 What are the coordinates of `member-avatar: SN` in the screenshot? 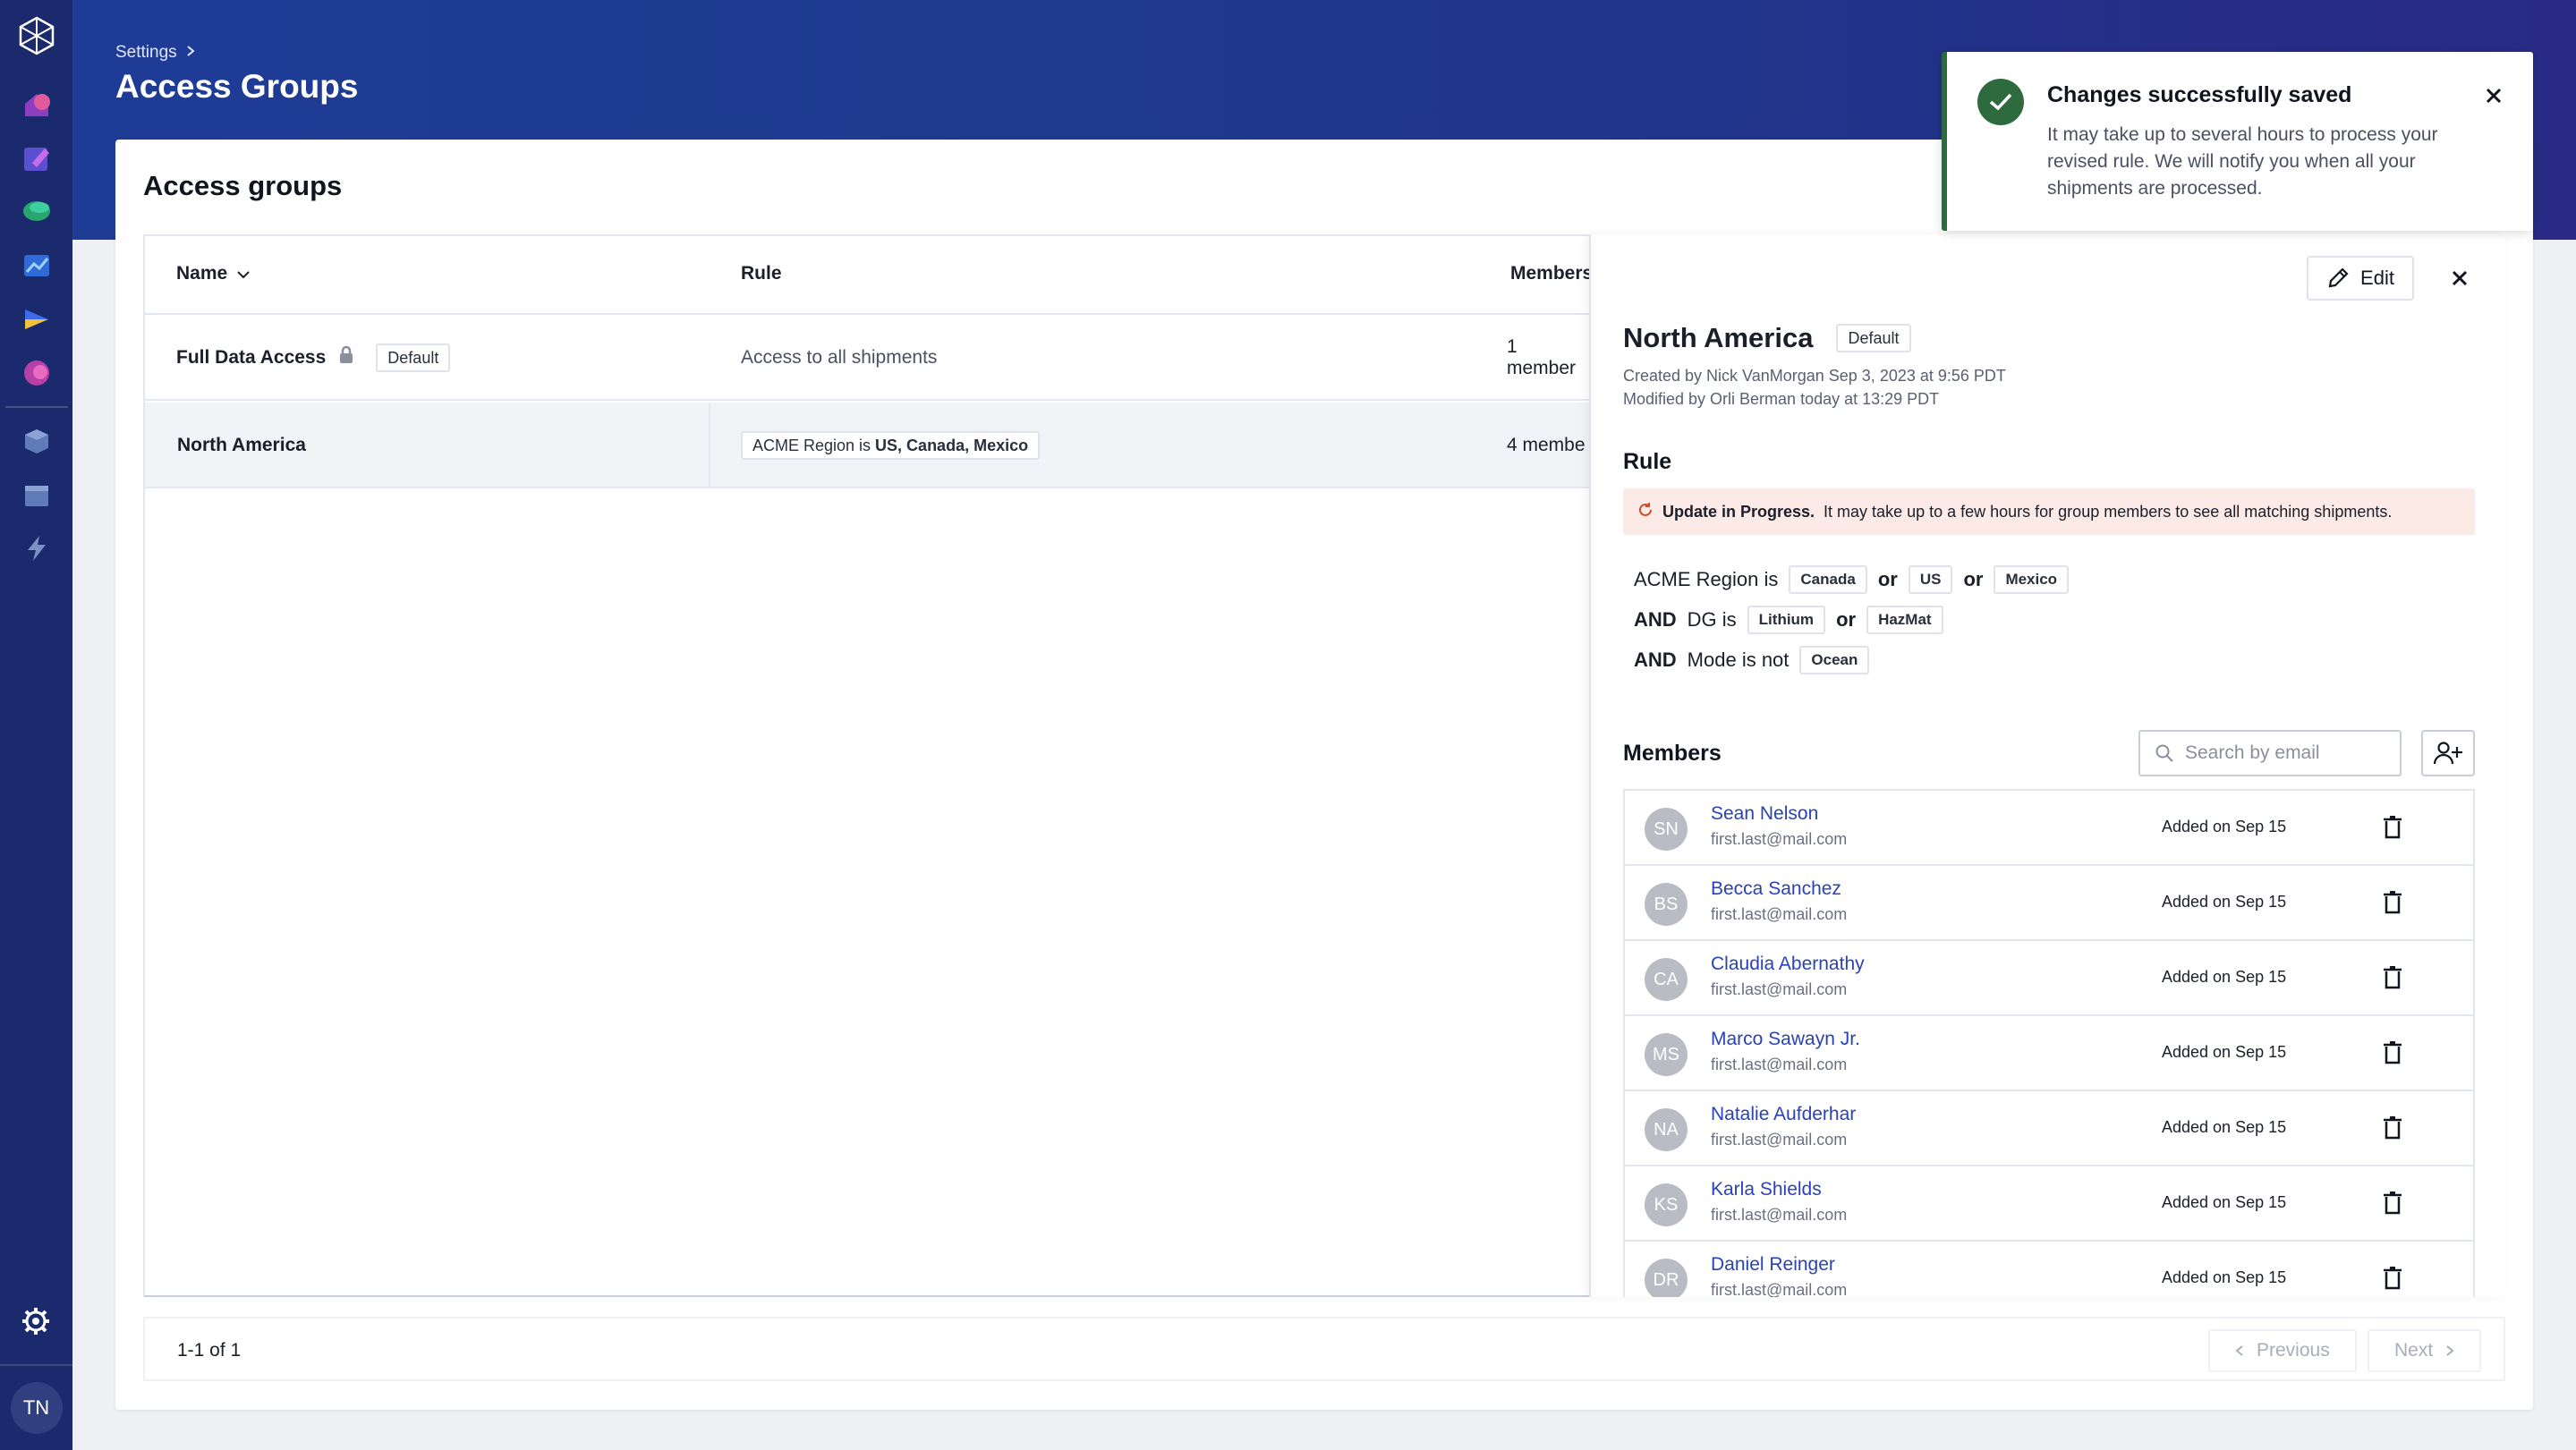 It's located at (1666, 829).